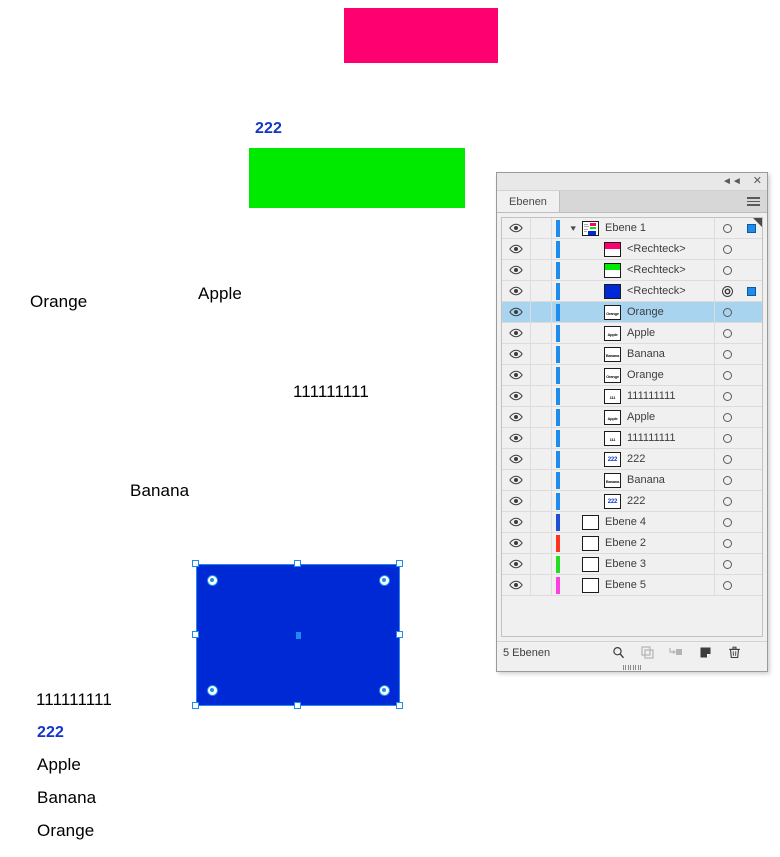 The image size is (780, 857). What do you see at coordinates (753, 201) in the screenshot?
I see `panel-menu-icon` at bounding box center [753, 201].